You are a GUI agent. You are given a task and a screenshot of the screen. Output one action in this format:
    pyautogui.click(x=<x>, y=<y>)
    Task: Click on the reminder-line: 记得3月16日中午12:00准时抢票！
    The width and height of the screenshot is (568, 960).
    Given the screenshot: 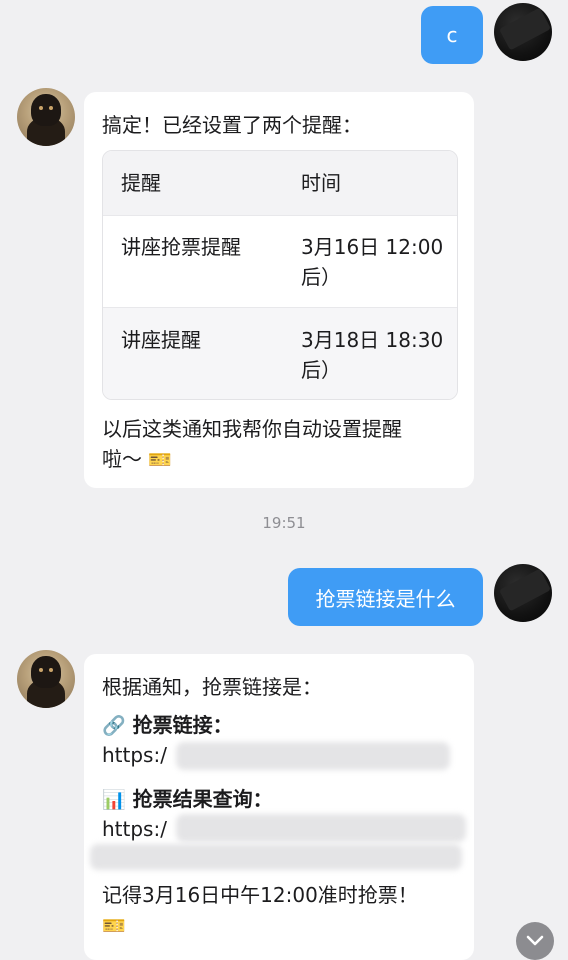 What is the action you would take?
    pyautogui.click(x=260, y=895)
    